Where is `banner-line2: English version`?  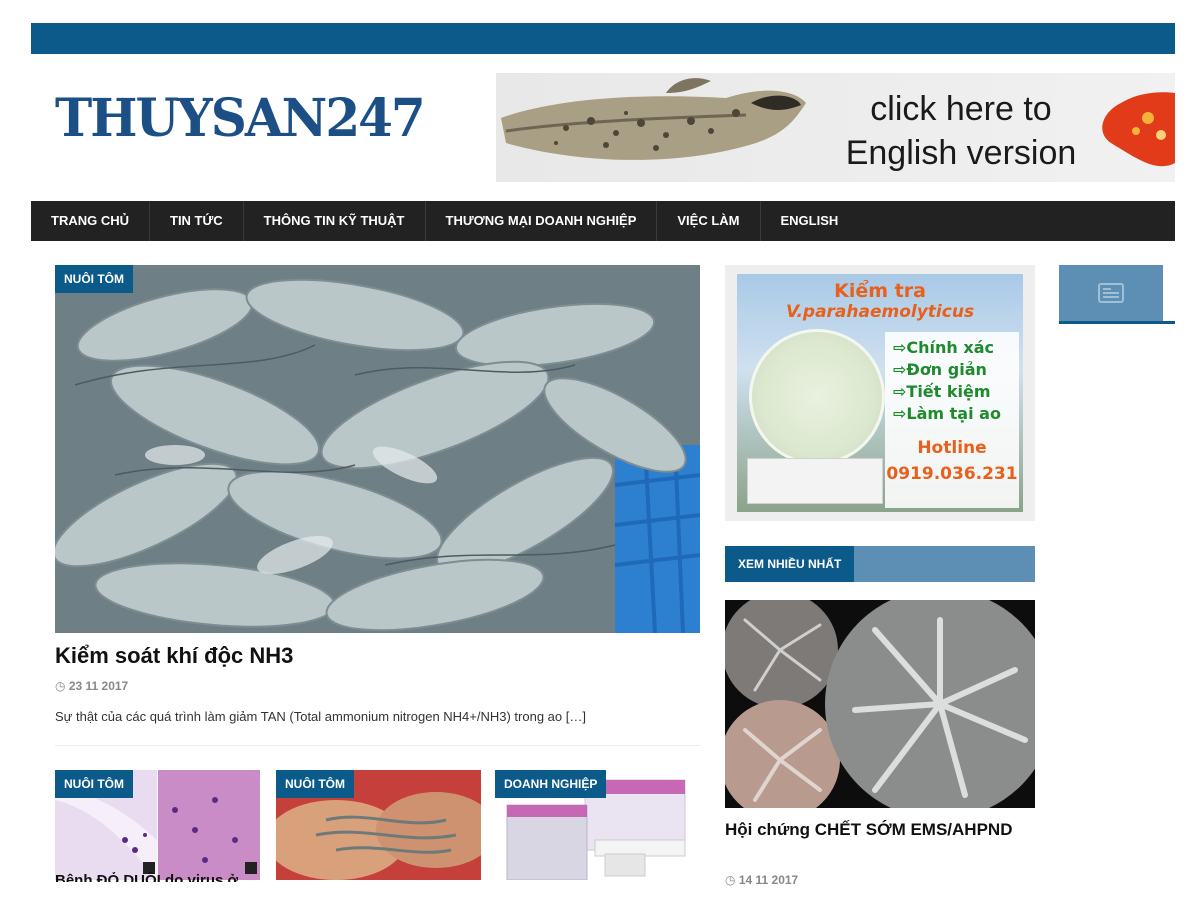
banner-line2: English version is located at coordinates (961, 153).